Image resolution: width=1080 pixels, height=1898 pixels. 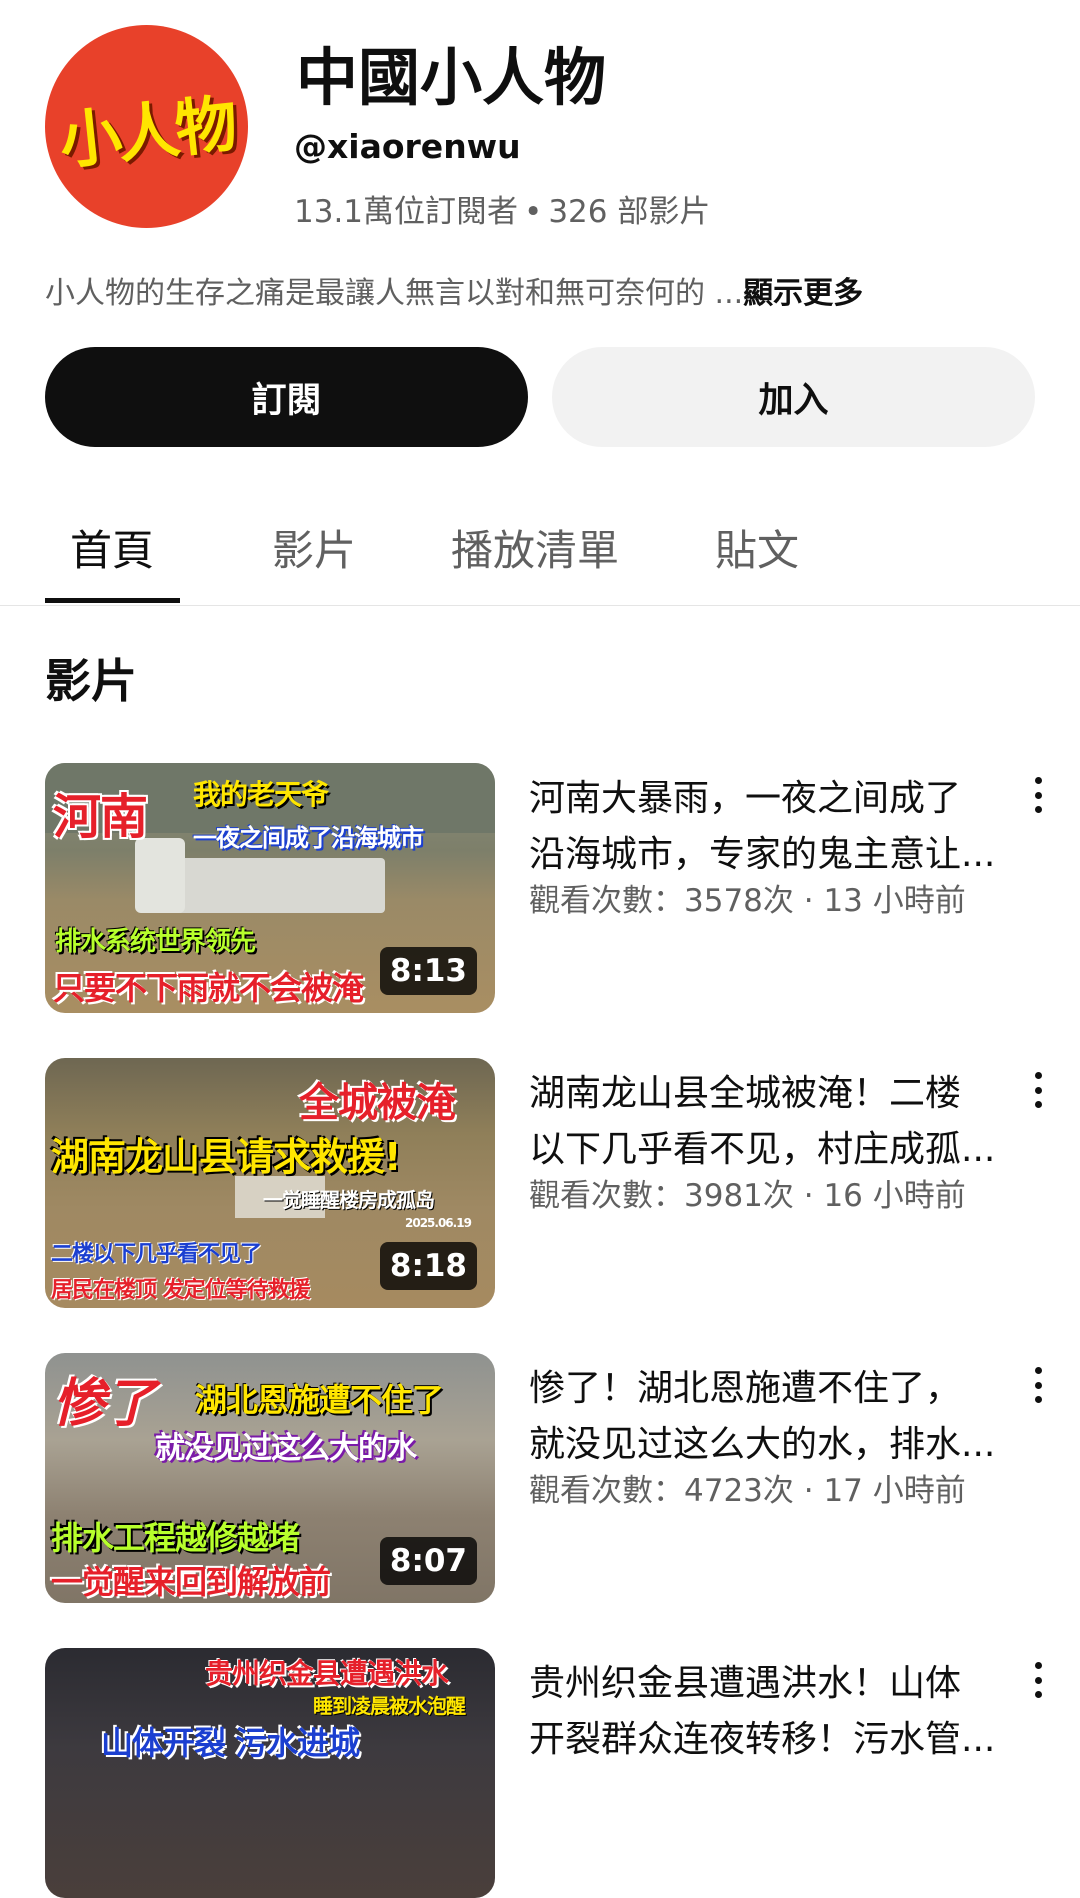 What do you see at coordinates (191, 1582) in the screenshot?
I see `thumb-caption: 一觉醒来回到解放前` at bounding box center [191, 1582].